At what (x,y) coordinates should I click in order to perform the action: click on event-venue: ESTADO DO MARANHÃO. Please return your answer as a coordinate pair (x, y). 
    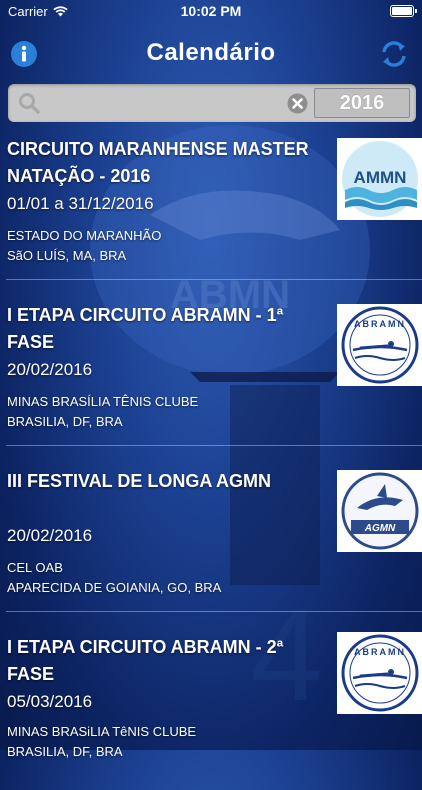
    Looking at the image, I should click on (84, 235).